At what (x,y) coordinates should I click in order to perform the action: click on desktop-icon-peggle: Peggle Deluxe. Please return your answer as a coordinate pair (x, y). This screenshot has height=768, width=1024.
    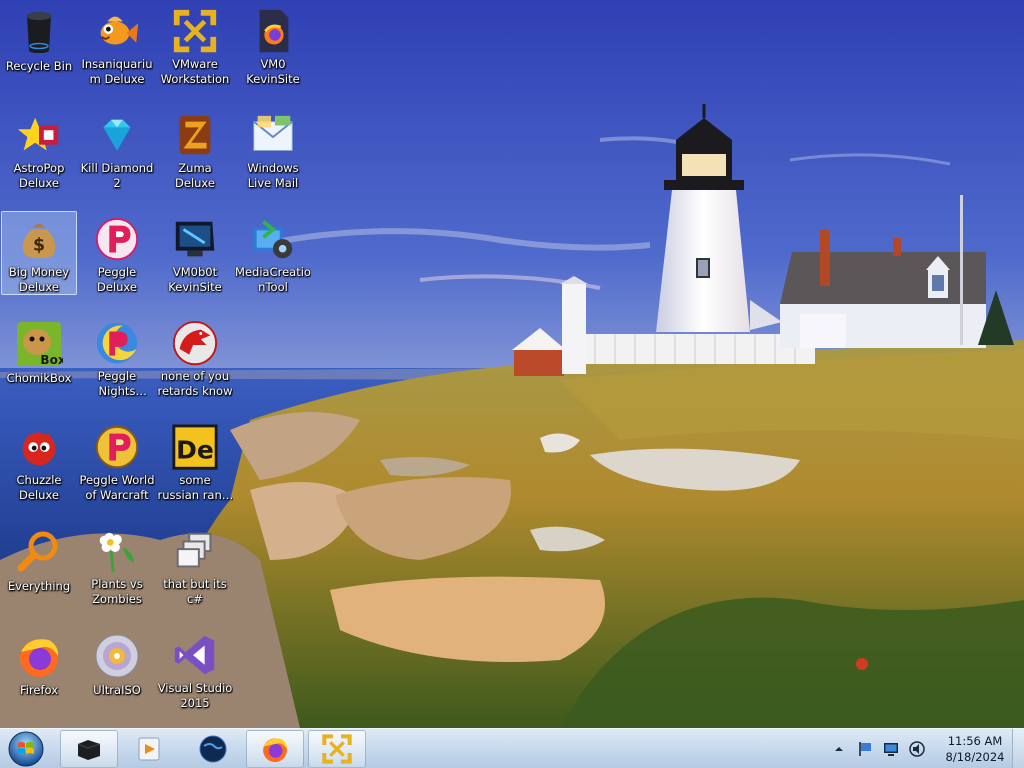
    Looking at the image, I should click on (117, 253).